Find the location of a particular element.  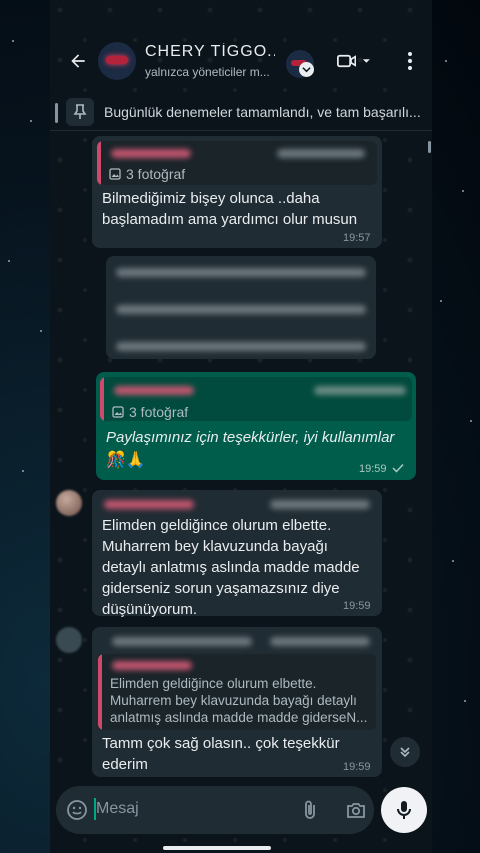

caret-down-icon is located at coordinates (367, 61).